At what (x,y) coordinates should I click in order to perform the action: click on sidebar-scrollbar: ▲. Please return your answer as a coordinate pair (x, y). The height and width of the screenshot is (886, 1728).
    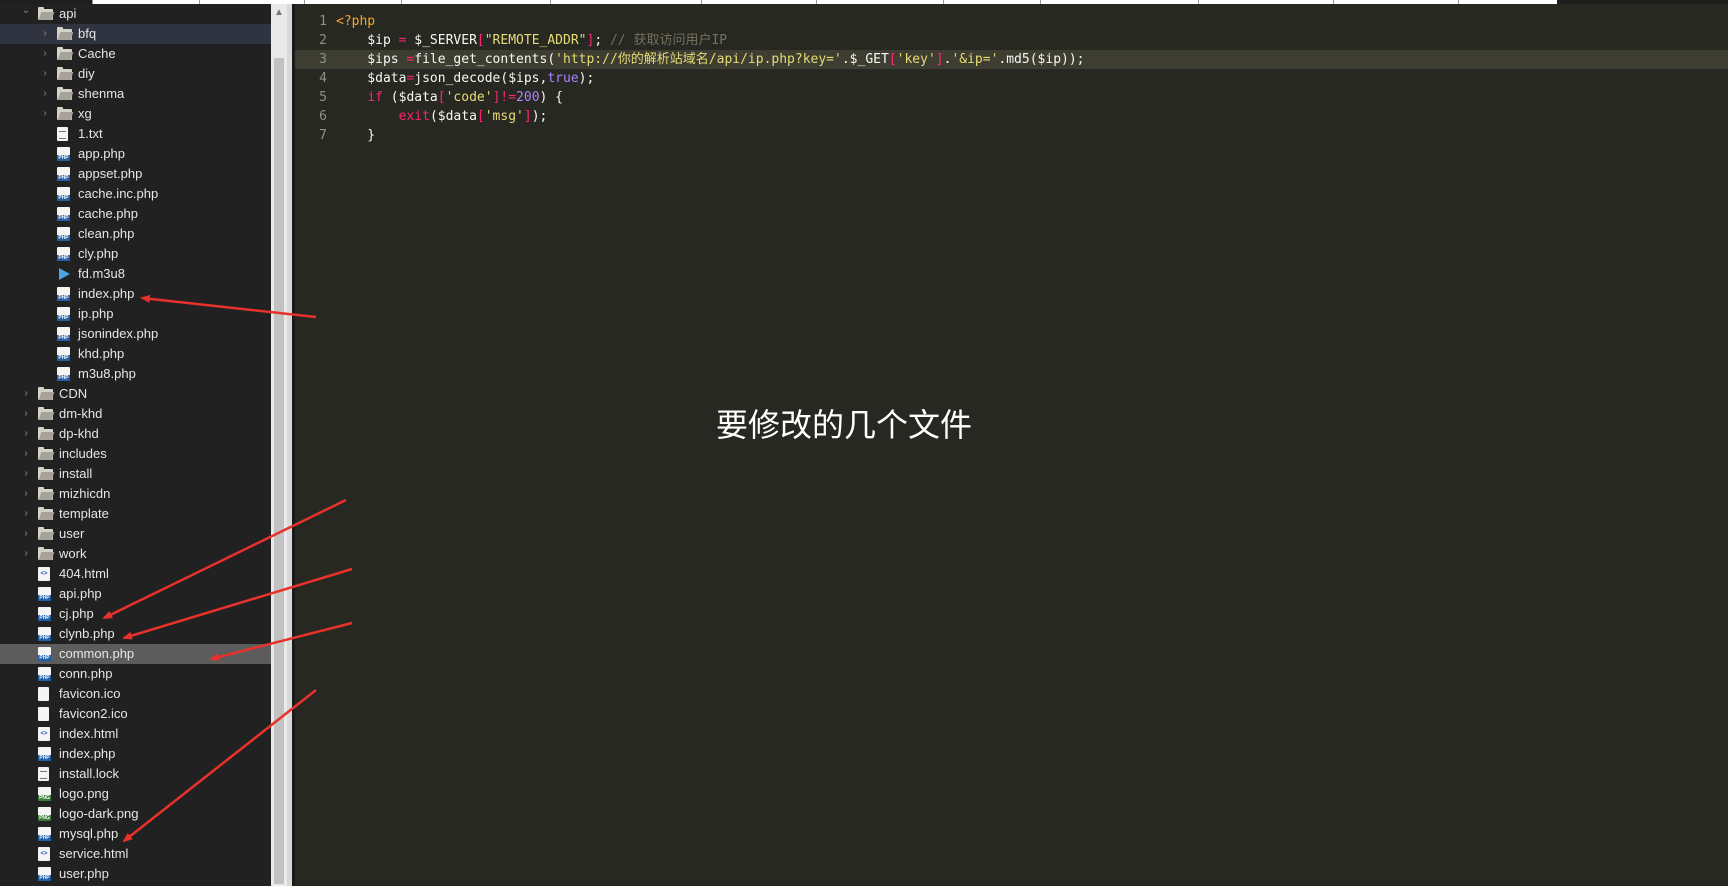
    Looking at the image, I should click on (279, 445).